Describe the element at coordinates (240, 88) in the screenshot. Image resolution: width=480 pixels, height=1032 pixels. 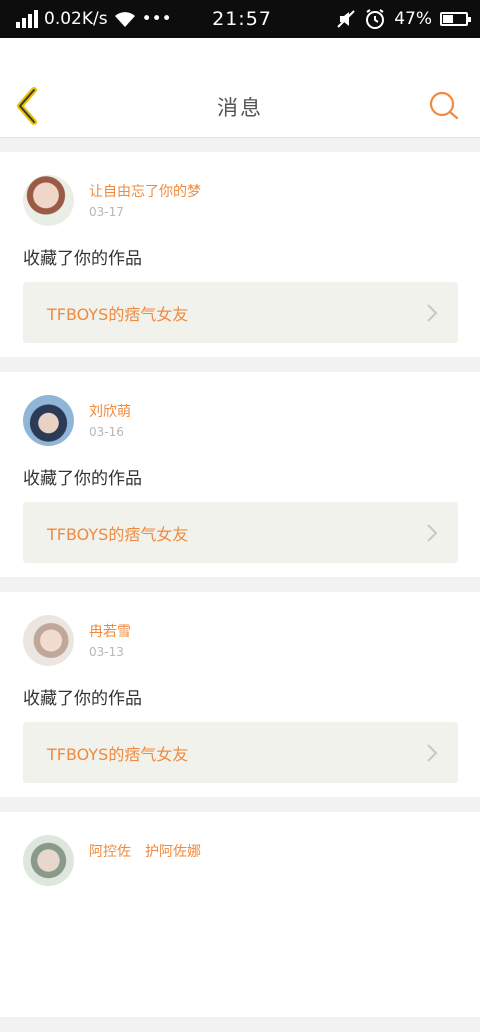
I see `app-header: 消息` at that location.